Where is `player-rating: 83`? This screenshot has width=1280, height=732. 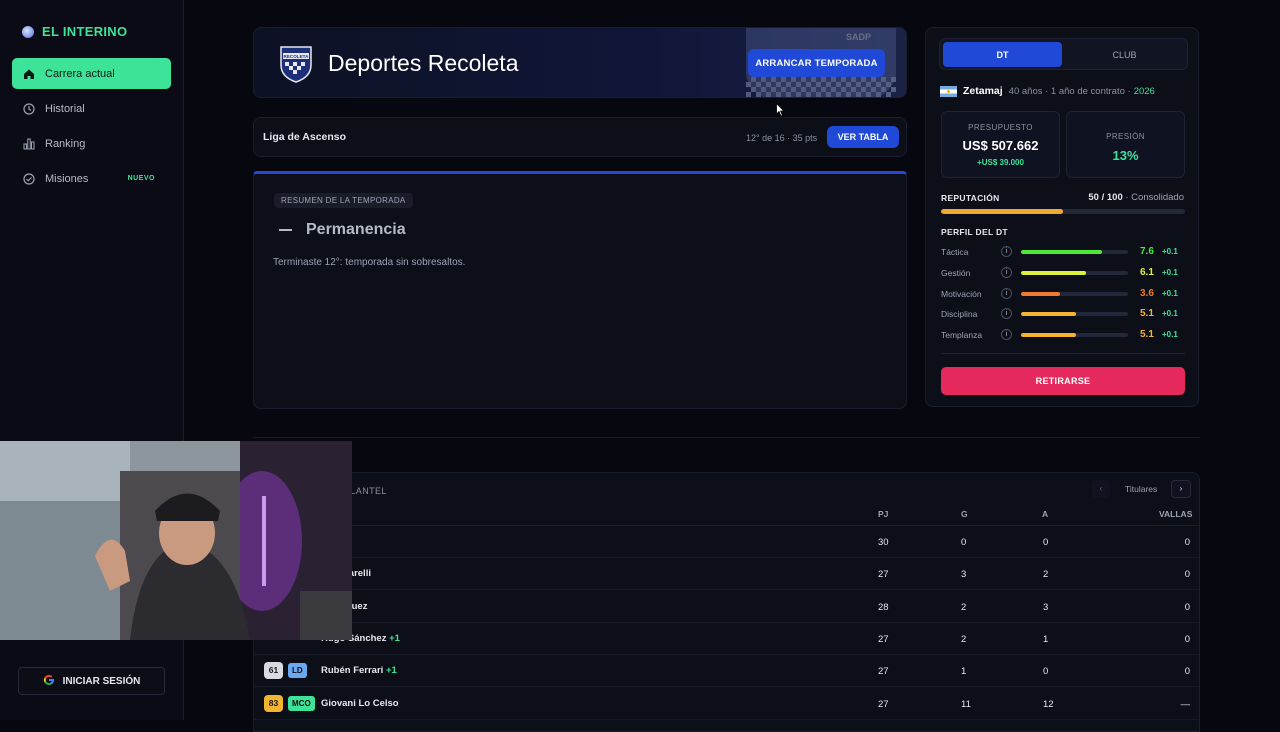 player-rating: 83 is located at coordinates (273, 703).